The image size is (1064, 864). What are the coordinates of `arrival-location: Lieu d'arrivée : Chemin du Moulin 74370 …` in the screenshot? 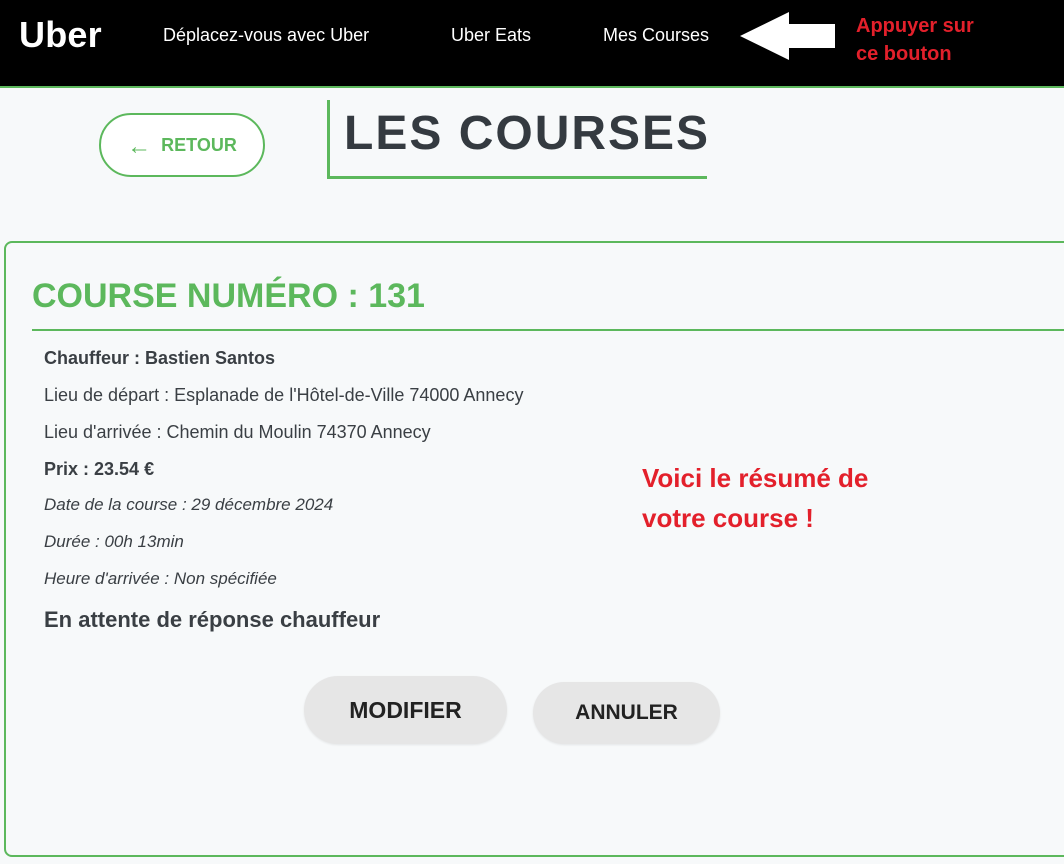 It's located at (237, 432).